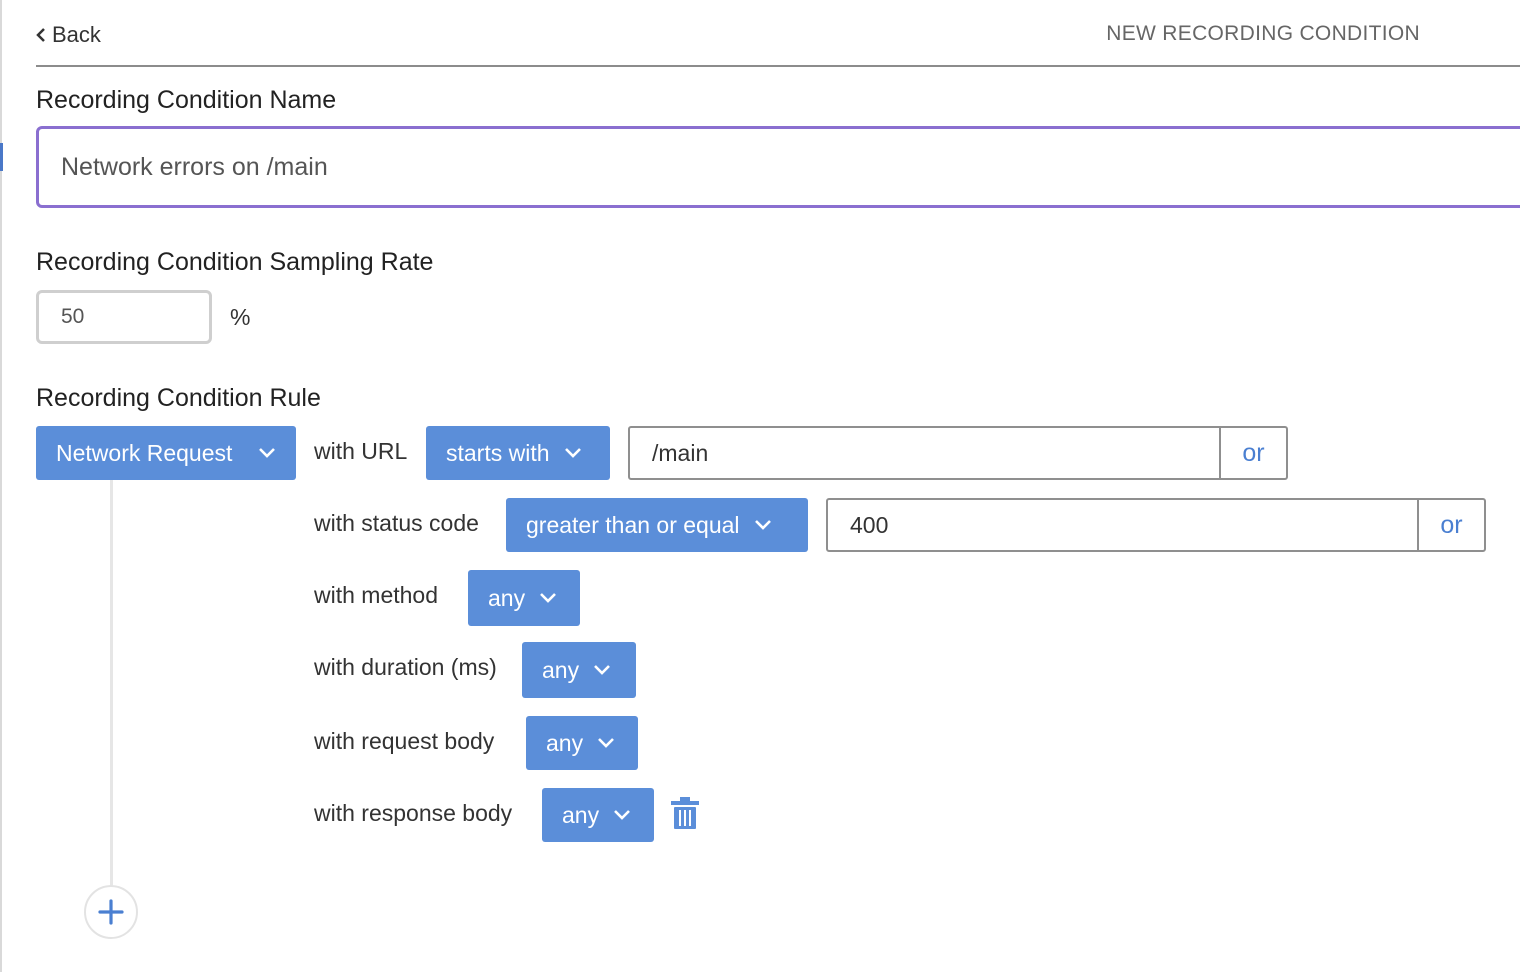  Describe the element at coordinates (376, 595) in the screenshot. I see `method-label: with method` at that location.